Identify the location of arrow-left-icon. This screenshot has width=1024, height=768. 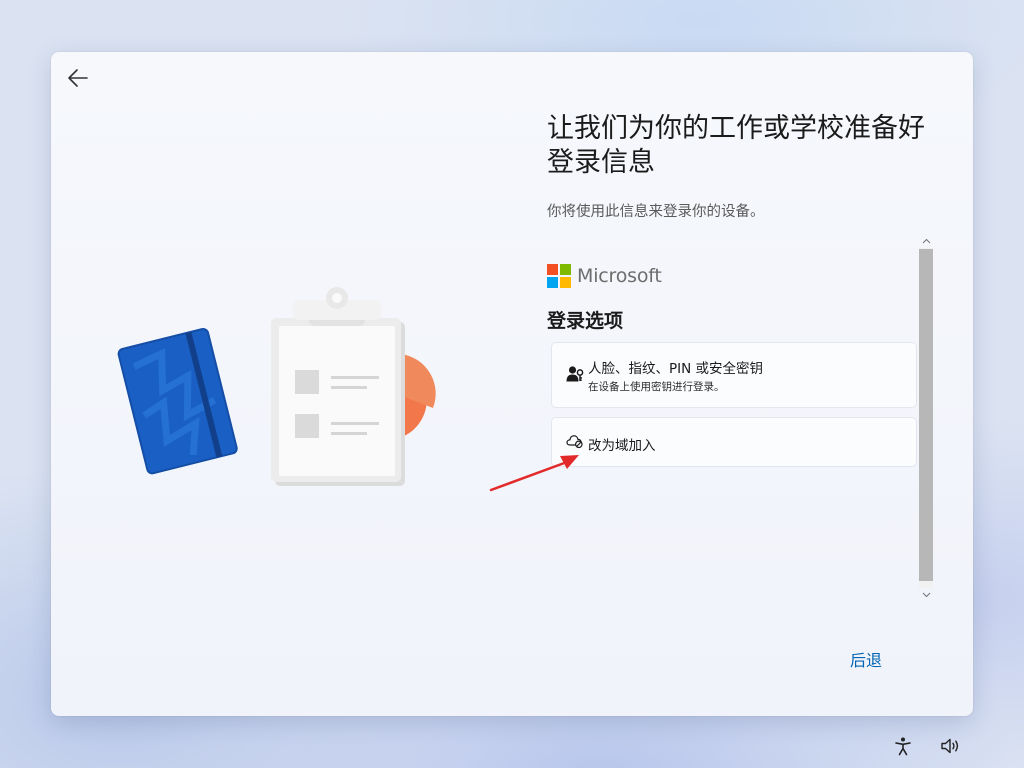
(78, 78).